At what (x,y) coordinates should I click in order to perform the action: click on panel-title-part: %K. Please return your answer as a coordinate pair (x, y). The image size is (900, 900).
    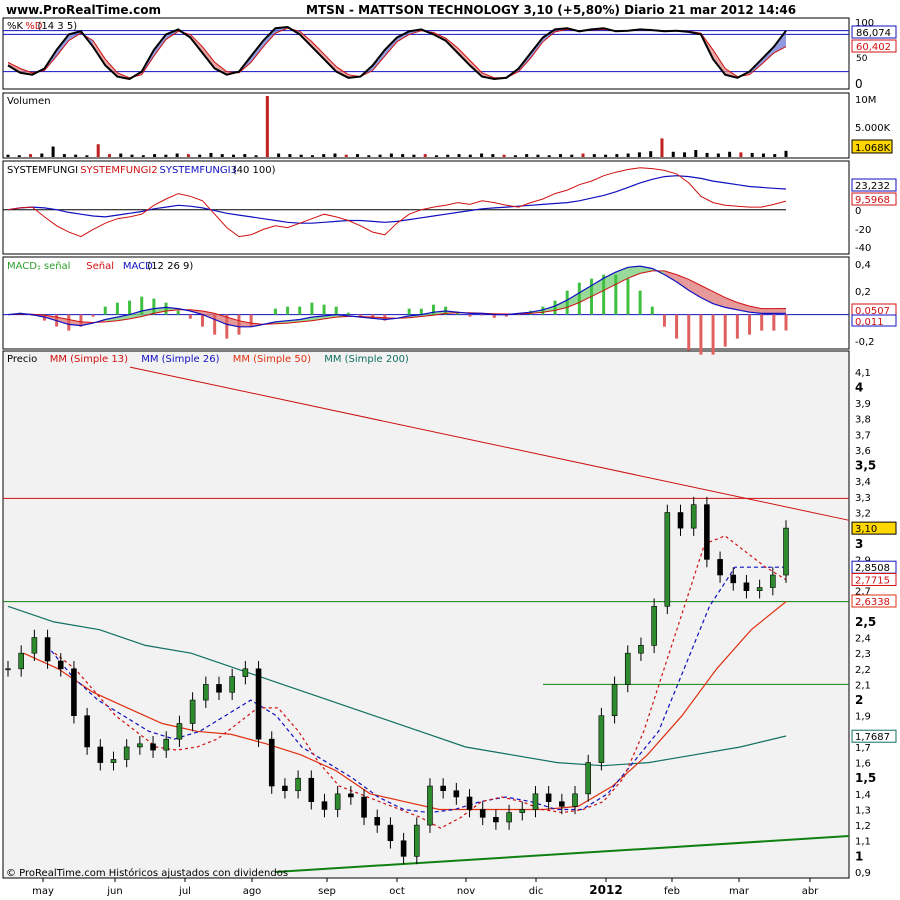
    Looking at the image, I should click on (15, 26).